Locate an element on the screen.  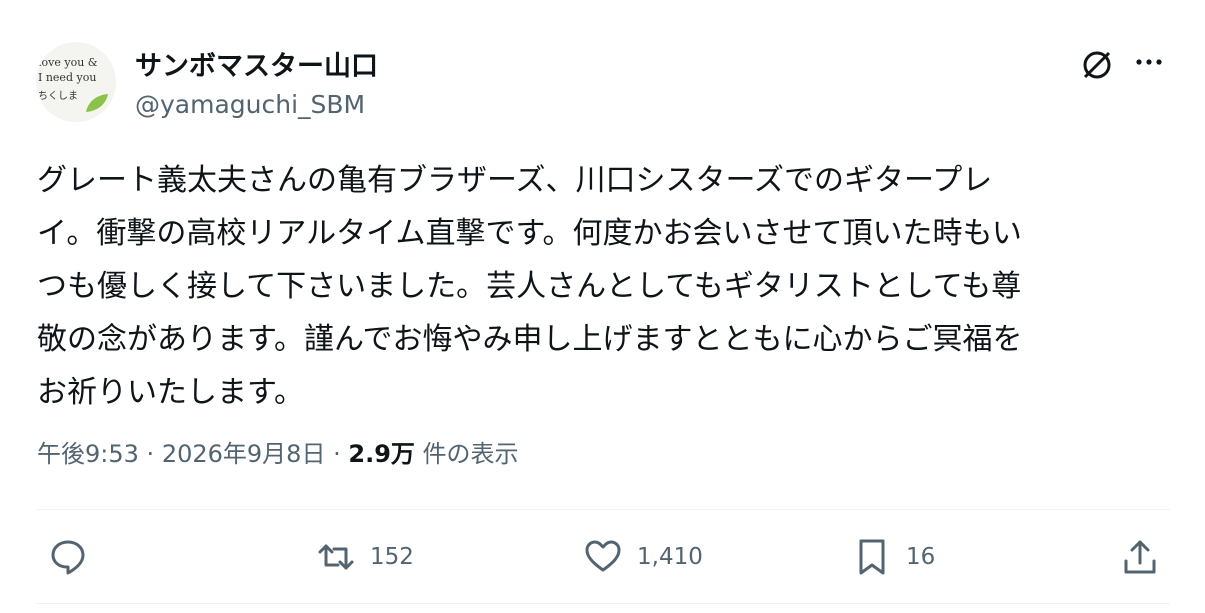
share-button is located at coordinates (1140, 557).